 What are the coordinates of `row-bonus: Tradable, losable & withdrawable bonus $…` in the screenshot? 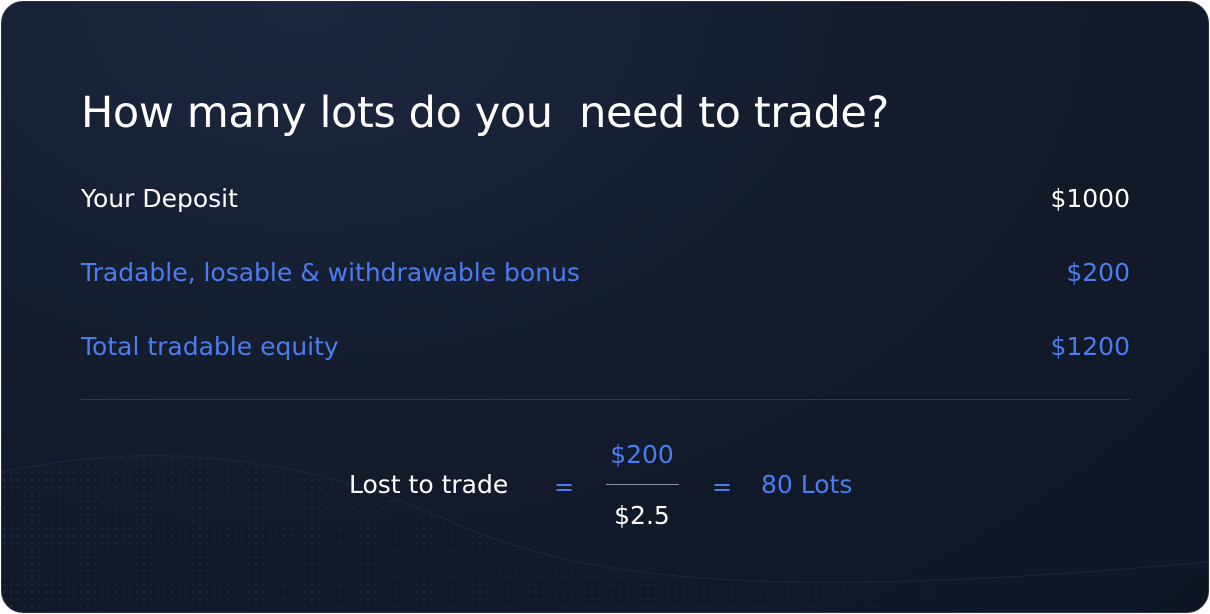 It's located at (605, 273).